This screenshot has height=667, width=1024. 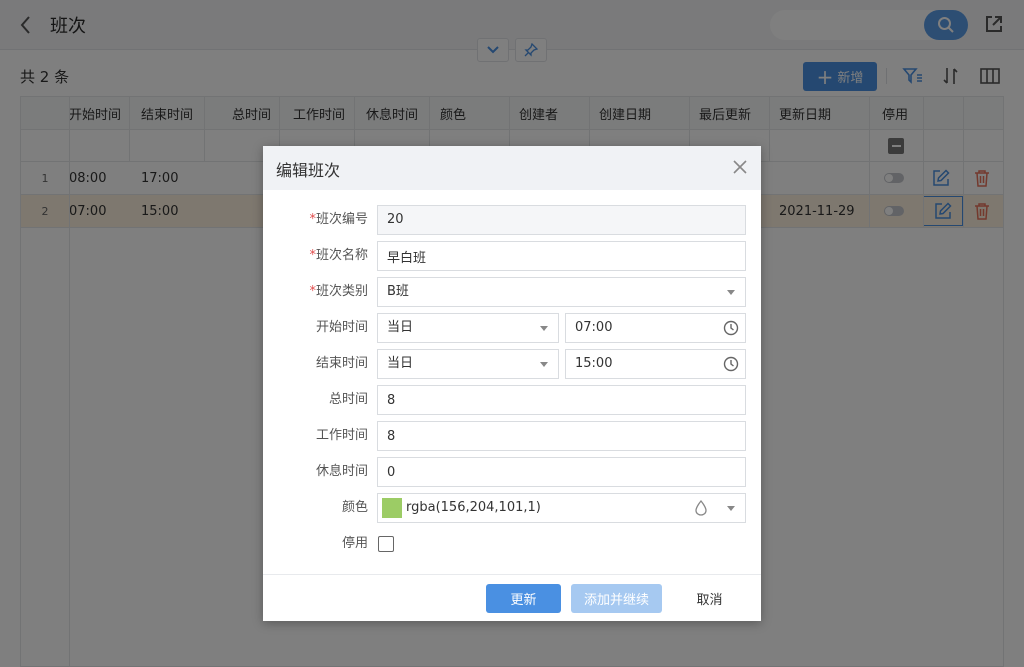 What do you see at coordinates (561, 508) in the screenshot?
I see `color-picker: rgba(156,204,101,1)` at bounding box center [561, 508].